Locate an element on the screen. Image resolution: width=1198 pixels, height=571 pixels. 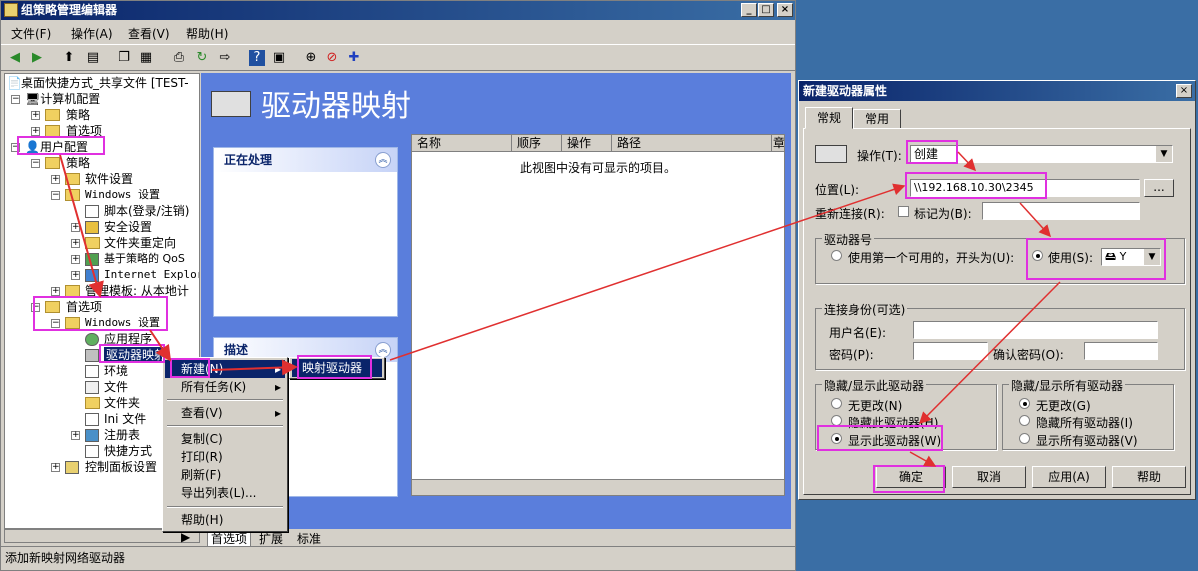
tab-common: 常用 is located at coordinates (877, 119).